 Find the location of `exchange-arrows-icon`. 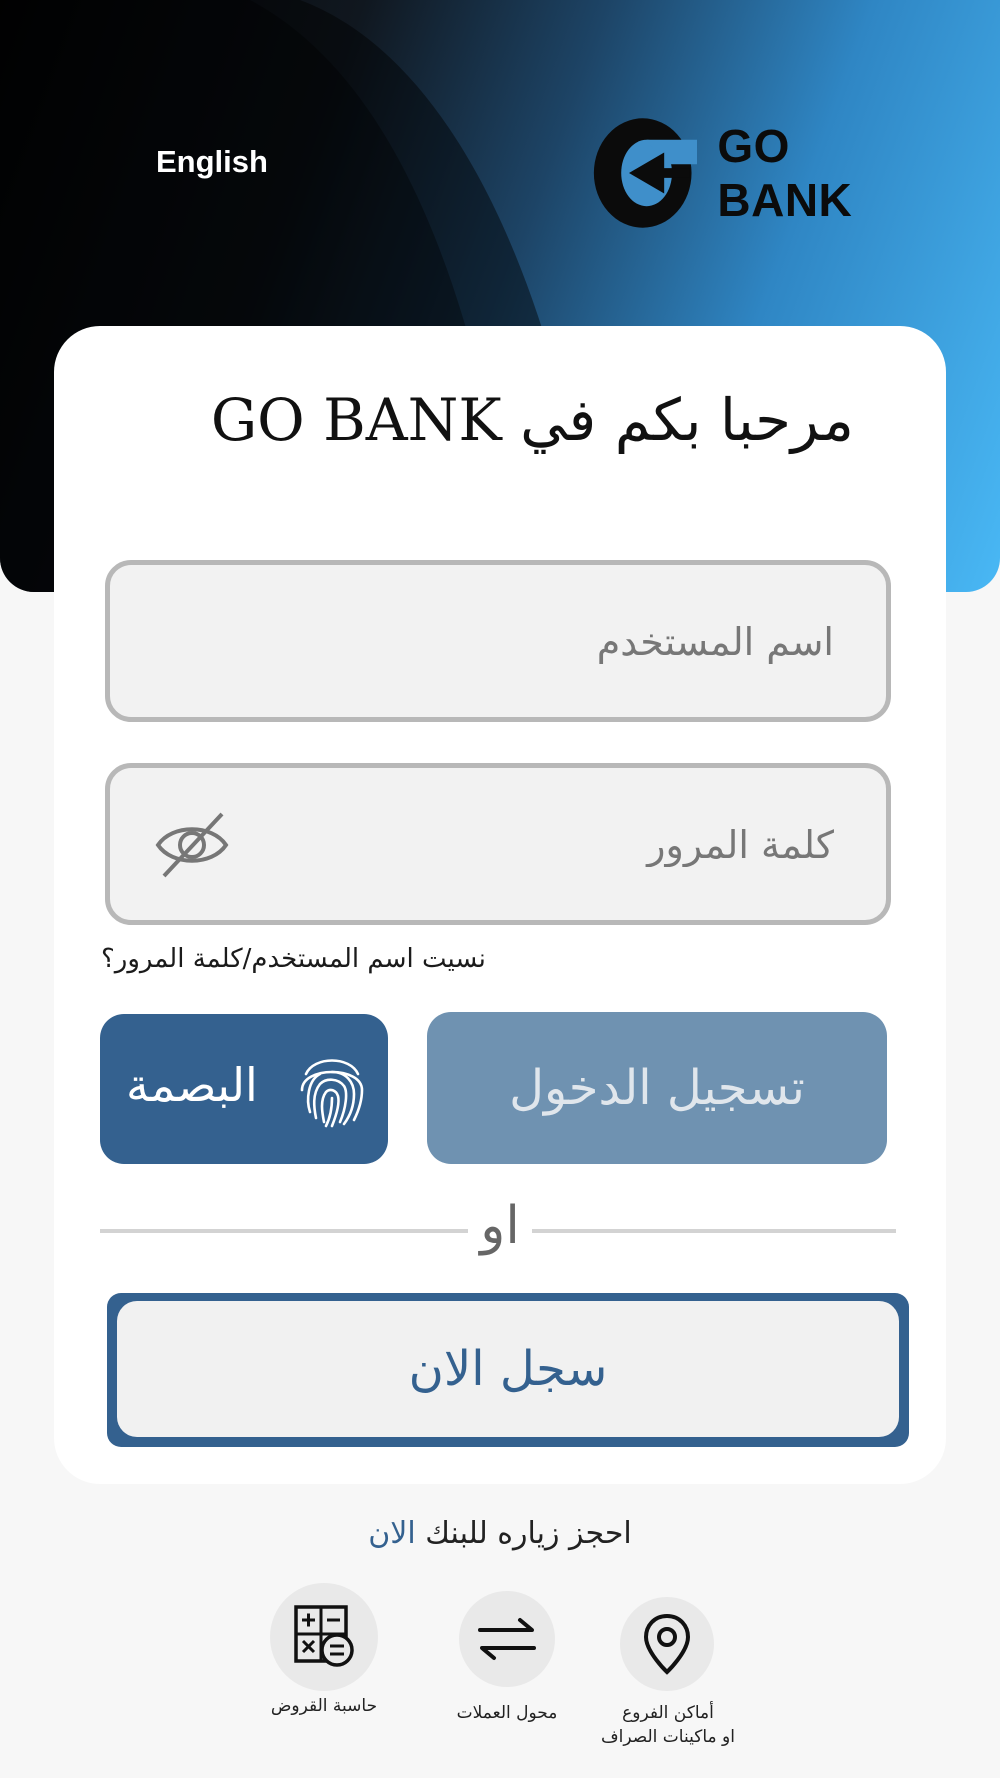

exchange-arrows-icon is located at coordinates (507, 1639).